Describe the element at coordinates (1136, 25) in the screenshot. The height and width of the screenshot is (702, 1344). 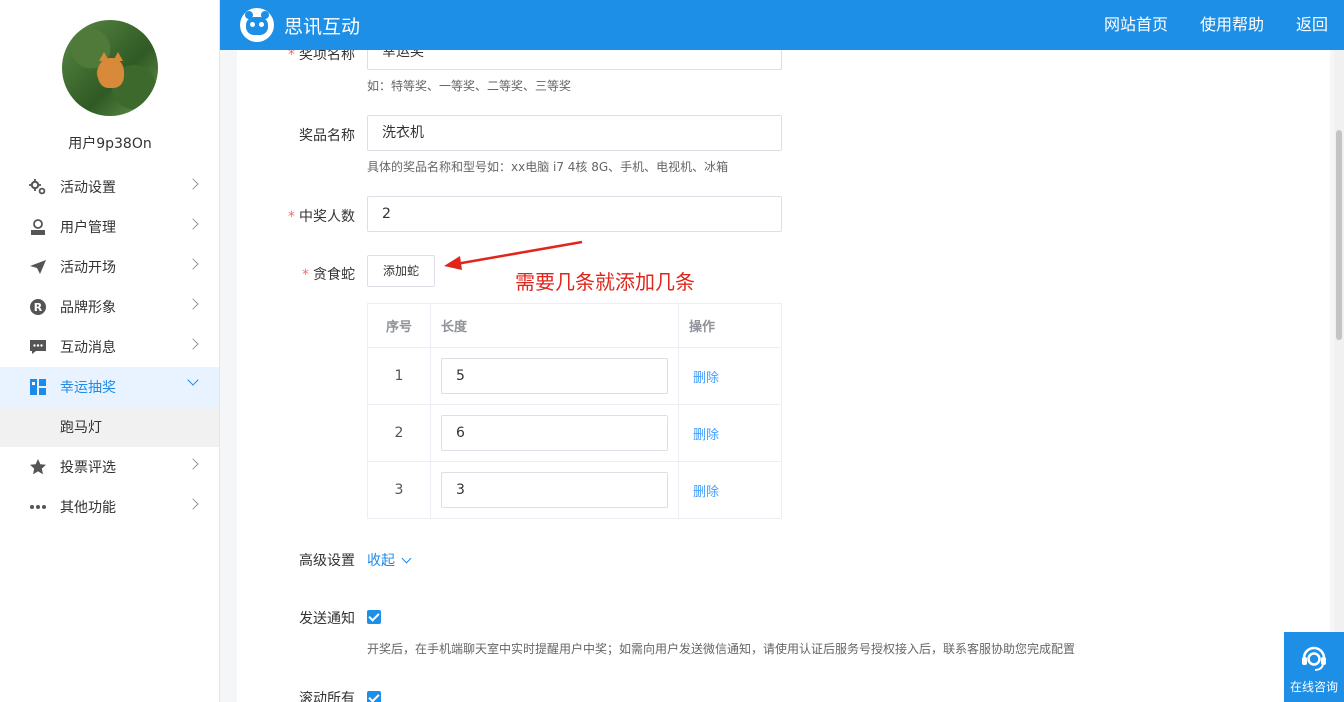
I see `nav-home-link: 网站首页` at that location.